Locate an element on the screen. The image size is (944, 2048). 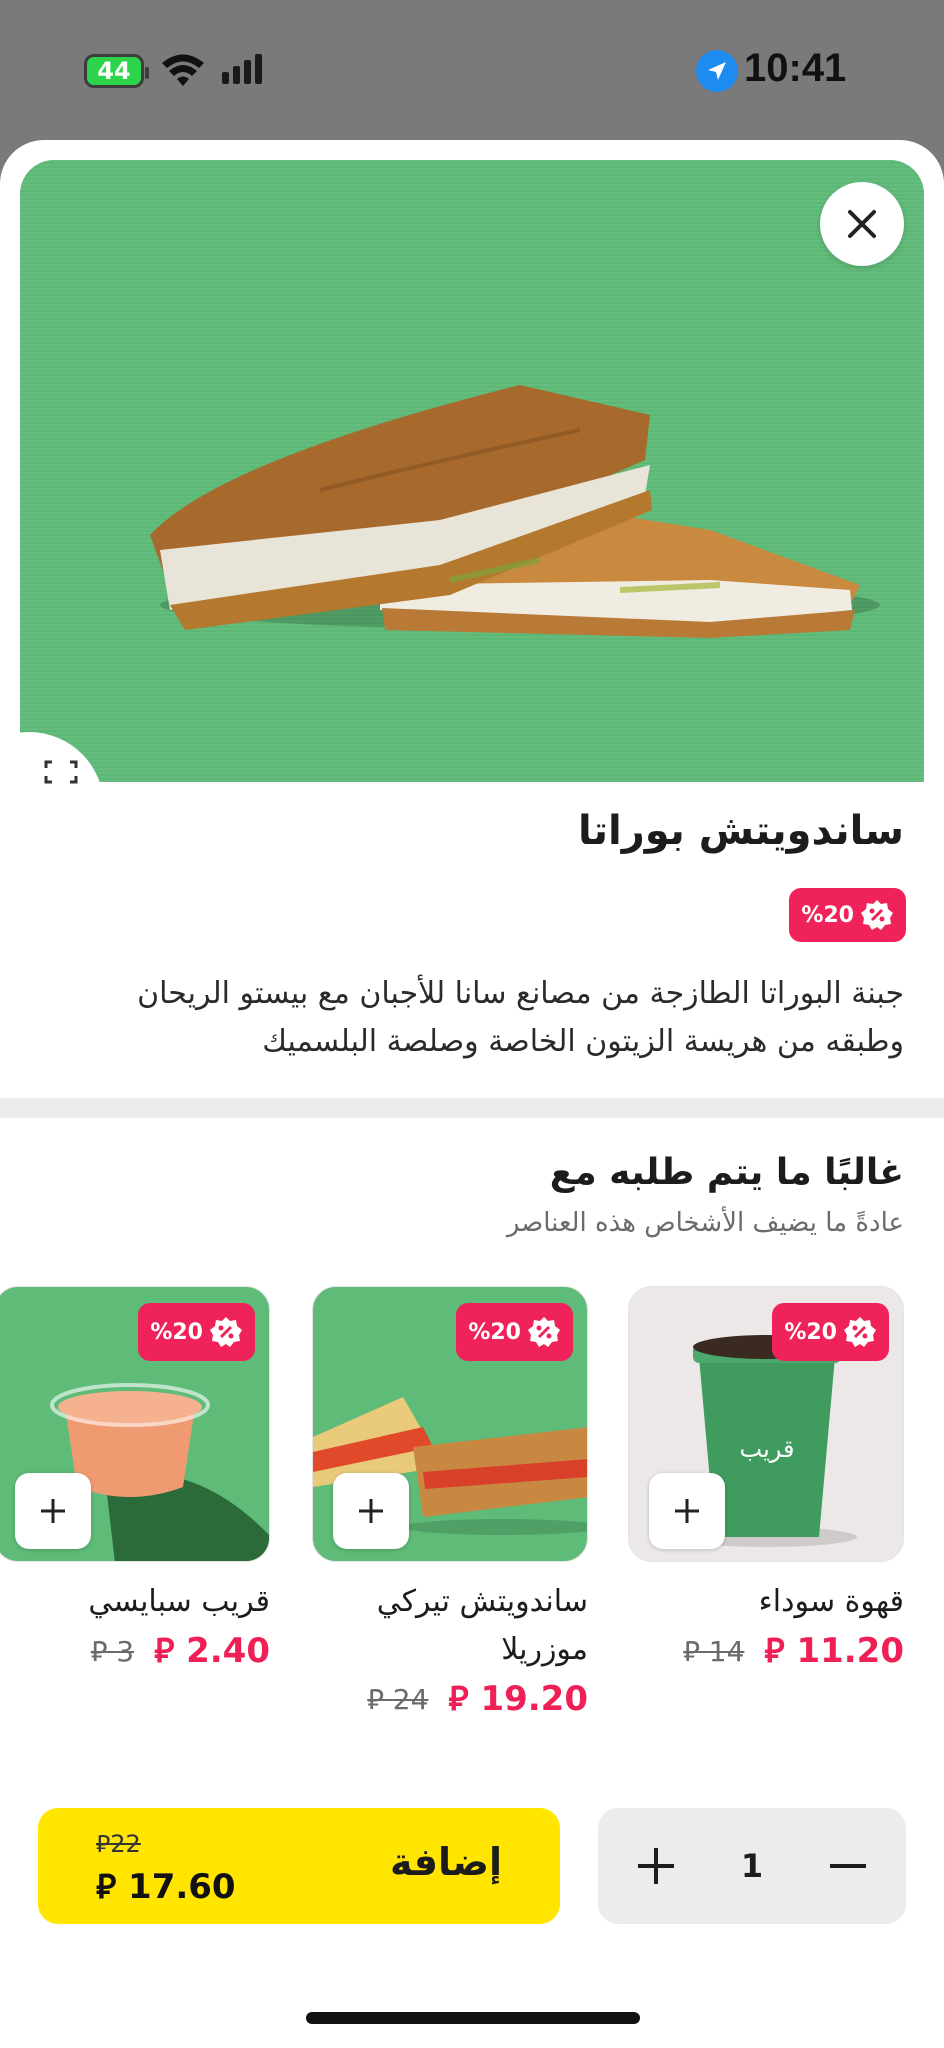
cart-old-total-value: 22 is located at coordinates (125, 1844).